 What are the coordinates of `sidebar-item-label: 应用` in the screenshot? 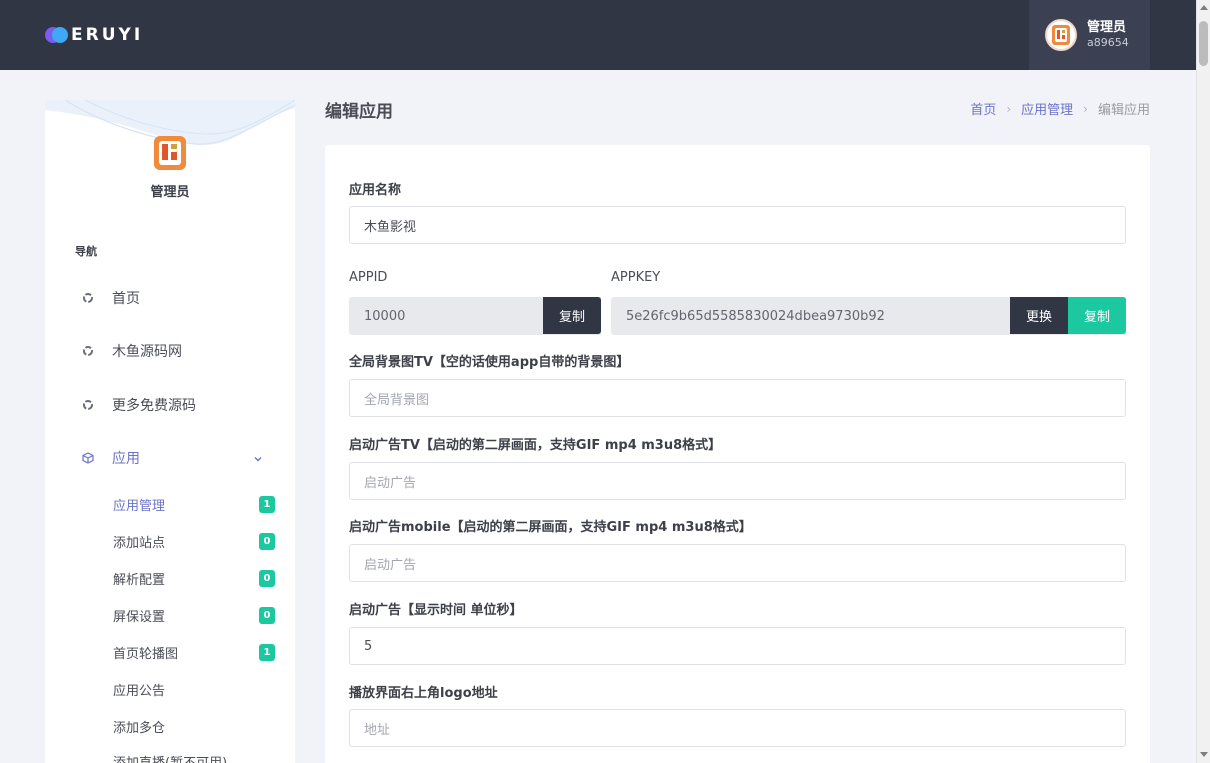 It's located at (126, 459).